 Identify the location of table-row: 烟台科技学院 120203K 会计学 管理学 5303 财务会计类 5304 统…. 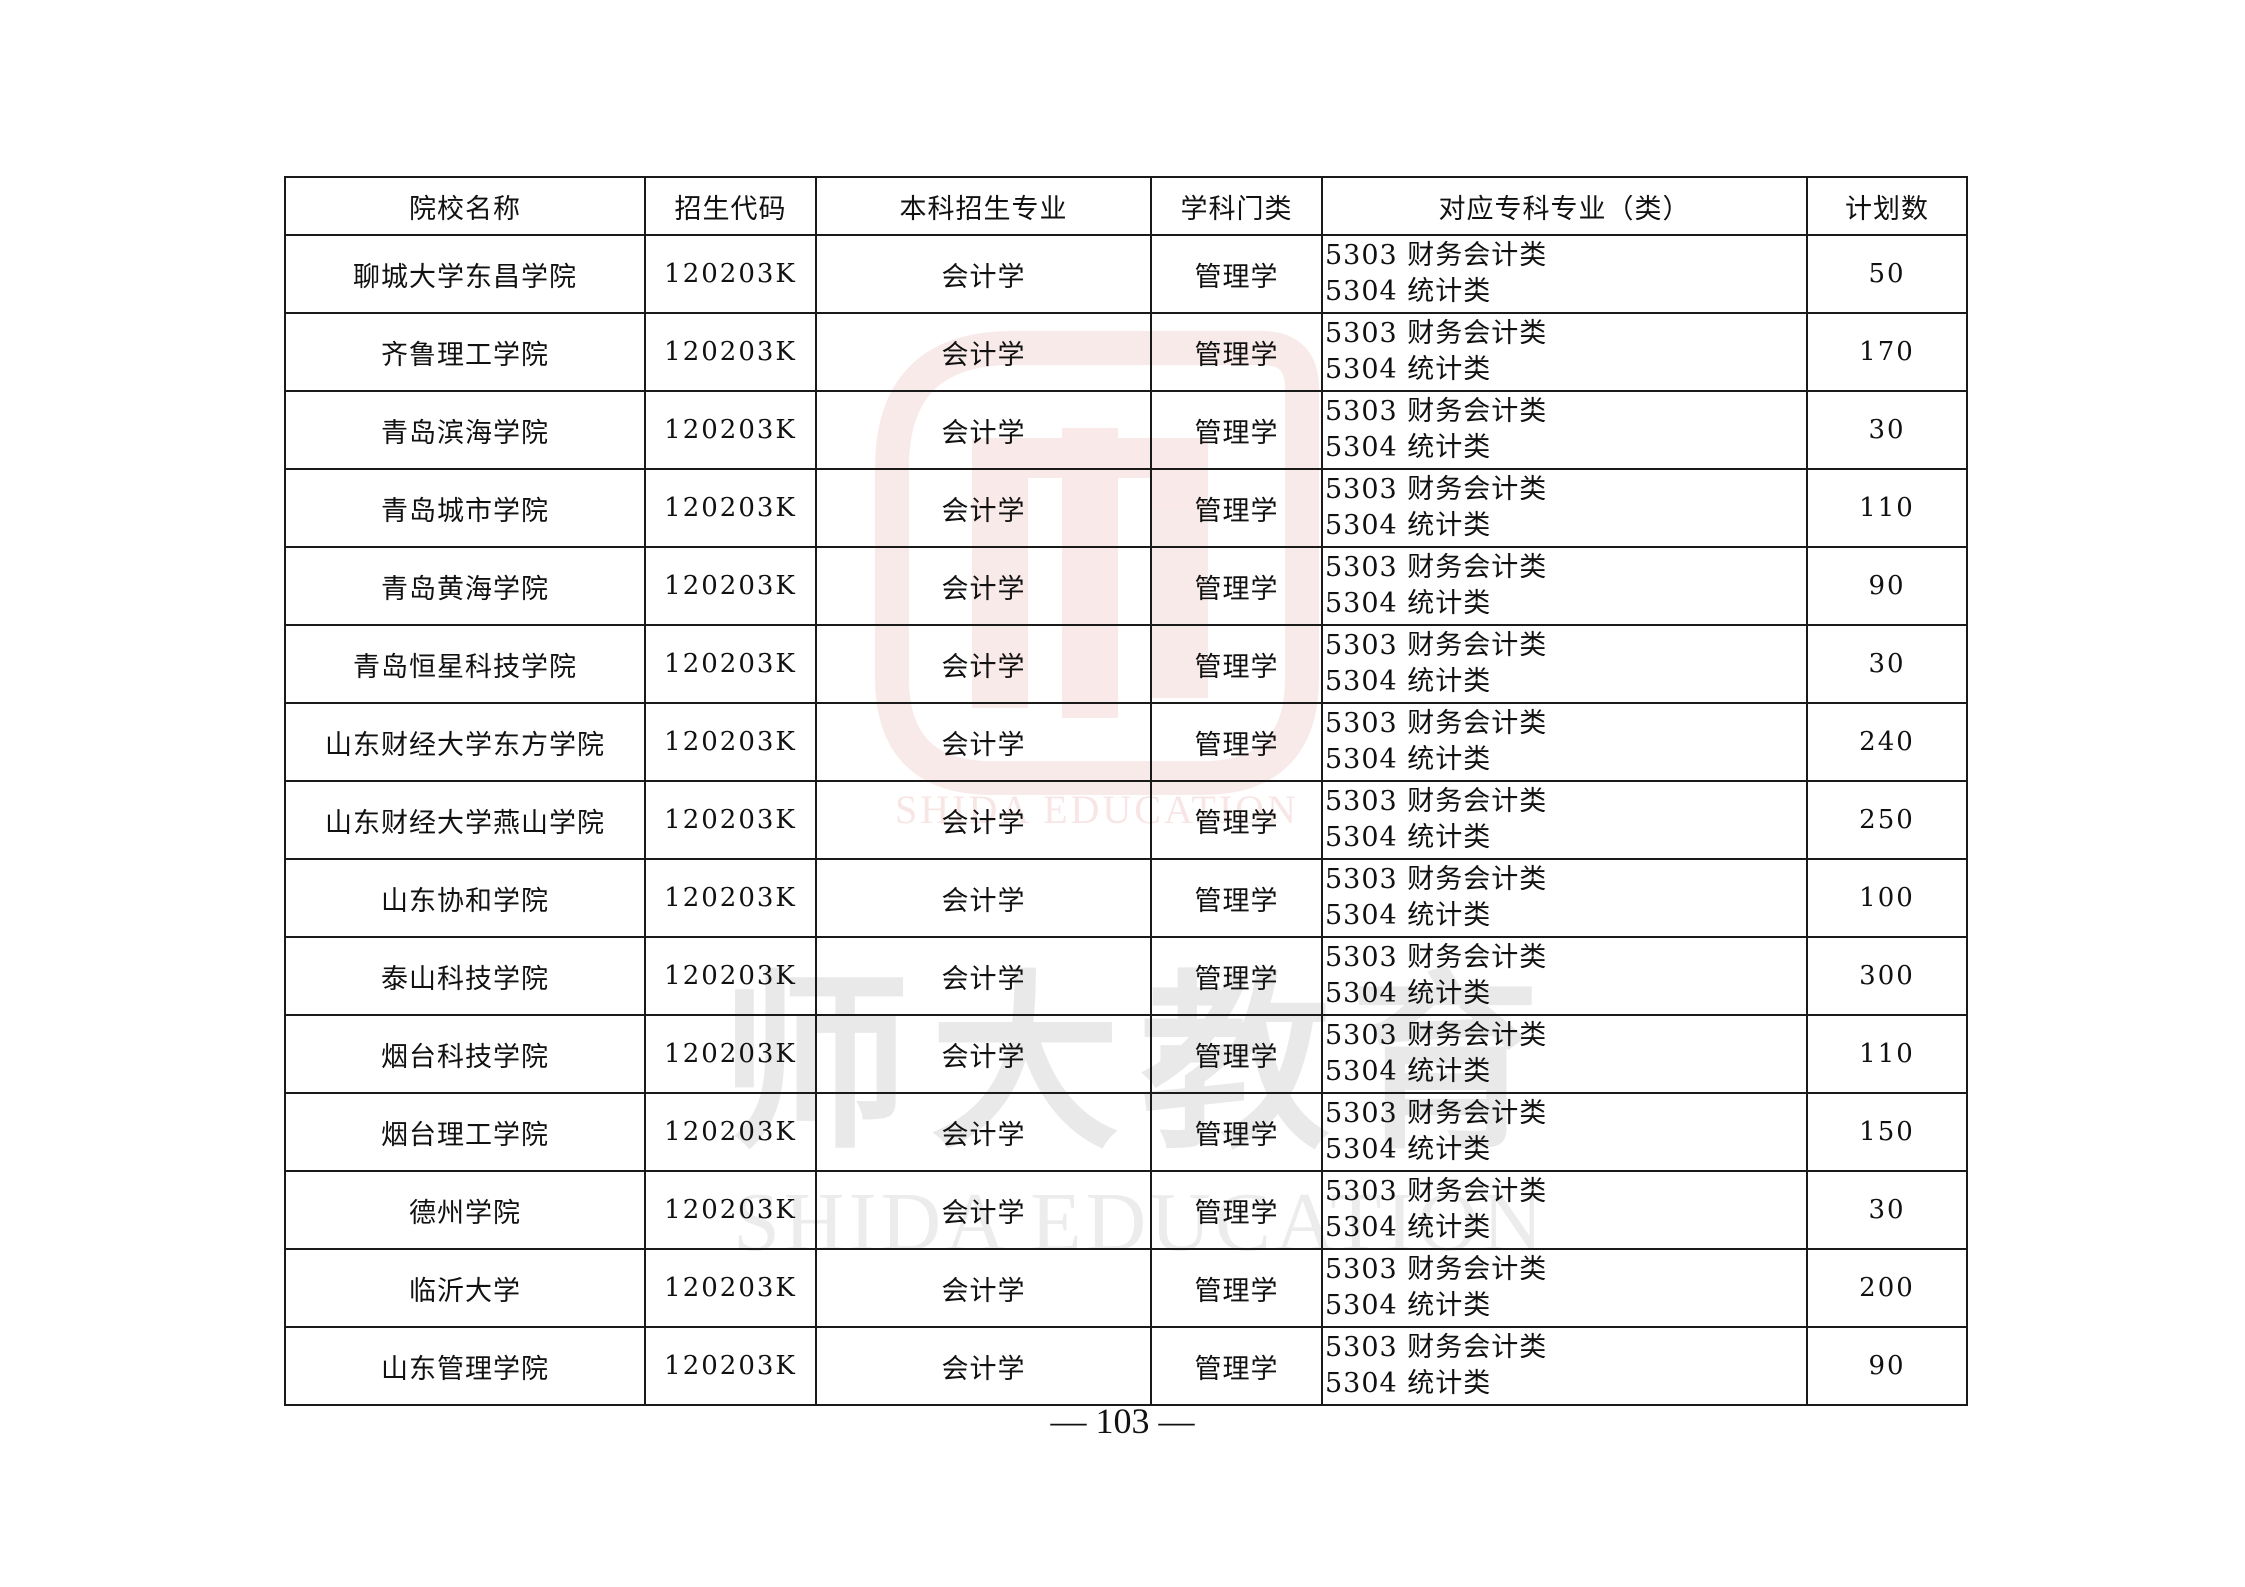
(1126, 1054).